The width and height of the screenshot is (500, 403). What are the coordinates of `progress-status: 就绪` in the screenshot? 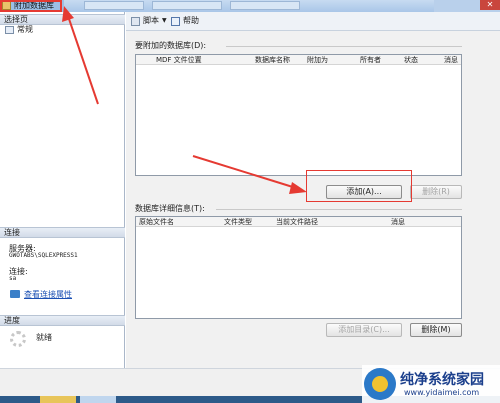 It's located at (44, 337).